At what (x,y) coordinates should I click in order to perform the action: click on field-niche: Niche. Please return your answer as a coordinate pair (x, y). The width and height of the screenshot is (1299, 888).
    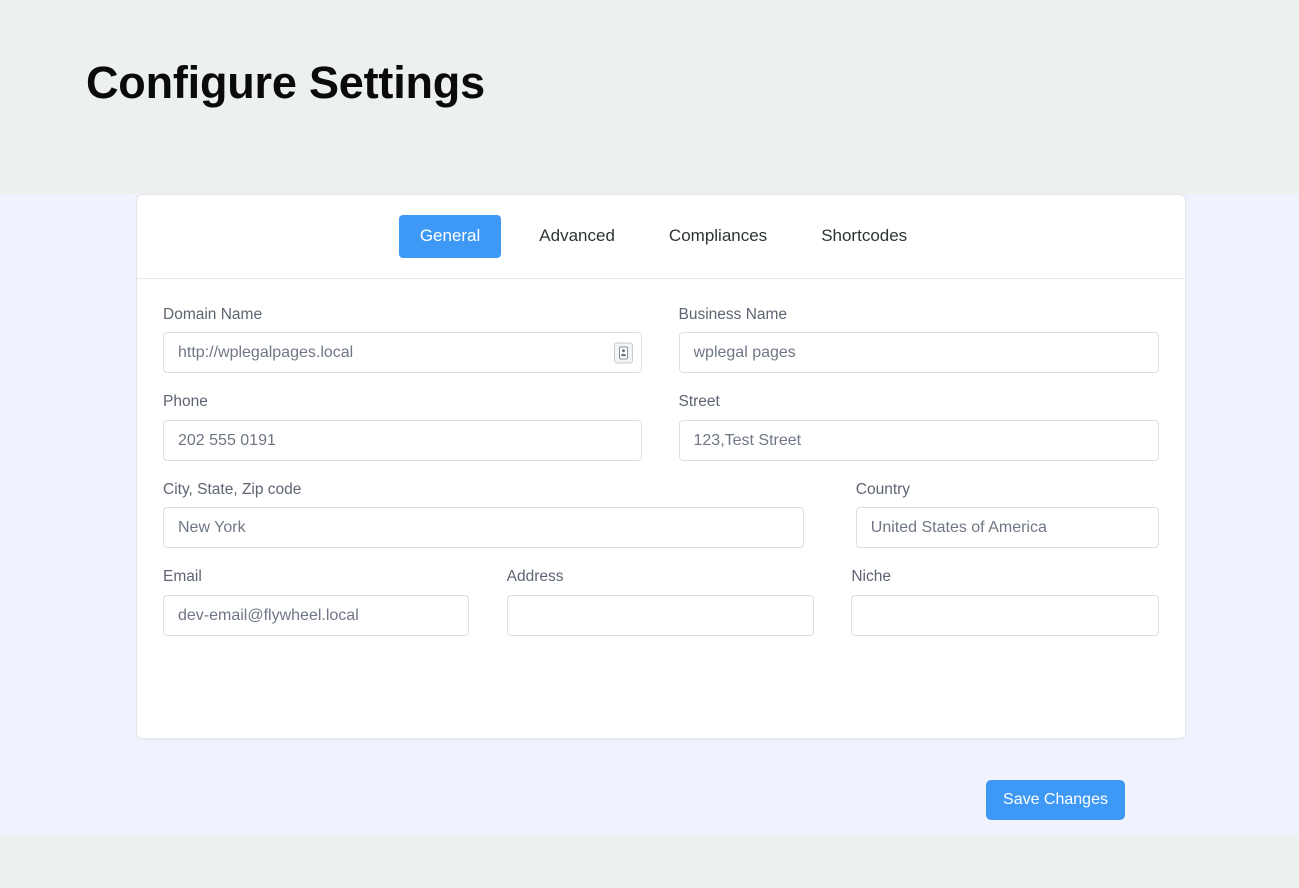
    Looking at the image, I should click on (1005, 601).